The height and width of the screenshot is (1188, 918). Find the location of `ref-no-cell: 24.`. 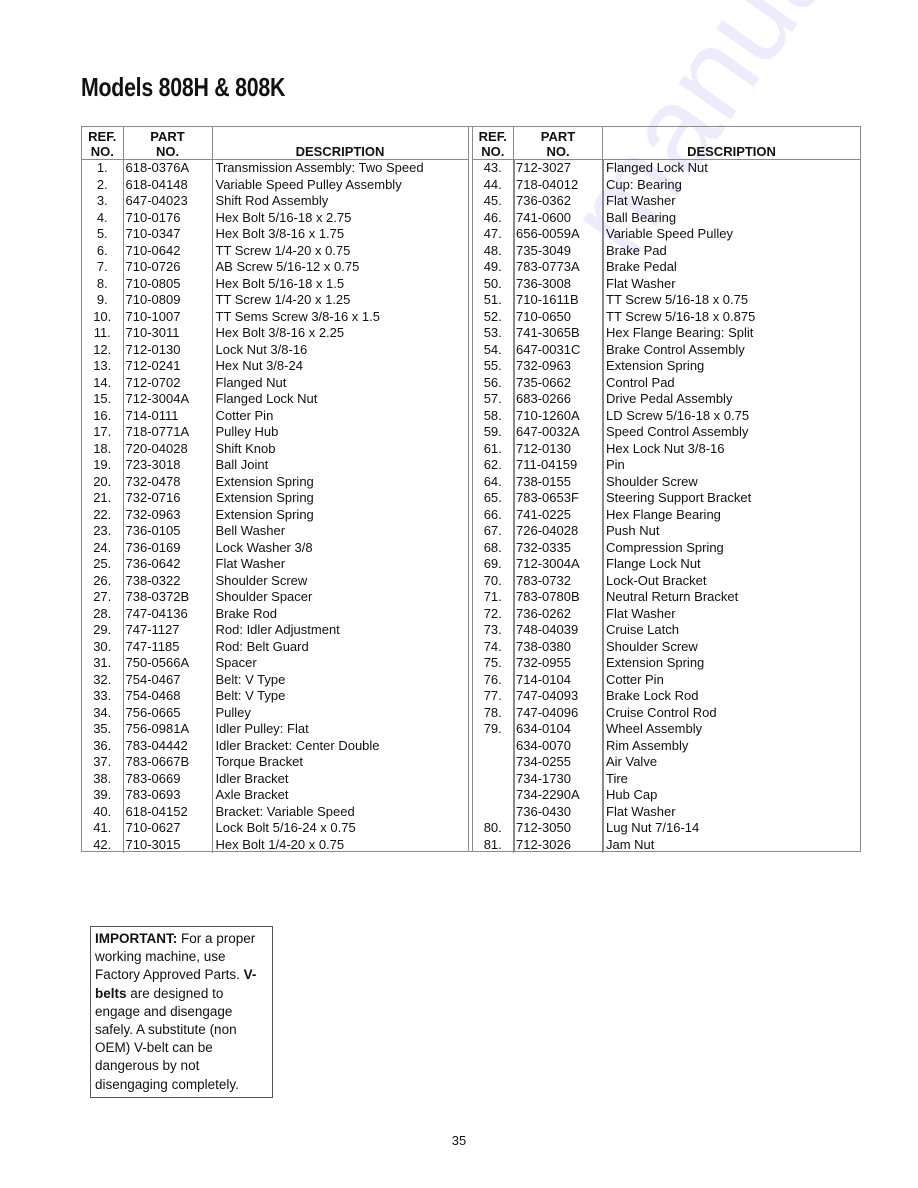

ref-no-cell: 24. is located at coordinates (102, 547).